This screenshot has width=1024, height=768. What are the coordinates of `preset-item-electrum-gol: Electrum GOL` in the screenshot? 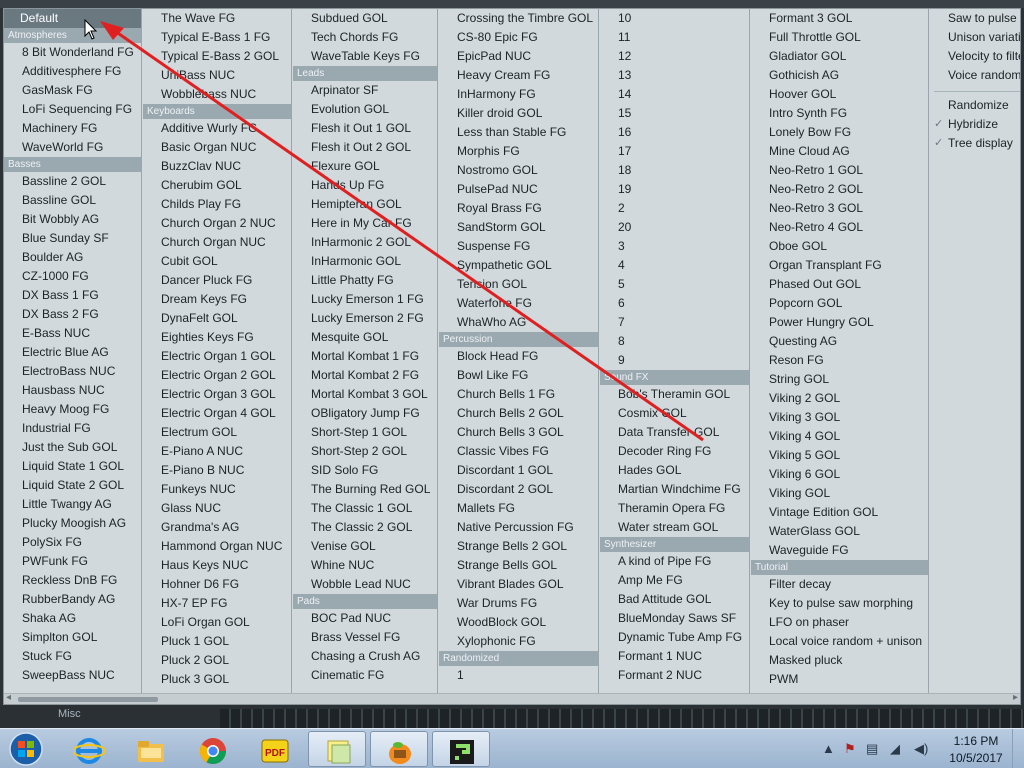 It's located at (217, 432).